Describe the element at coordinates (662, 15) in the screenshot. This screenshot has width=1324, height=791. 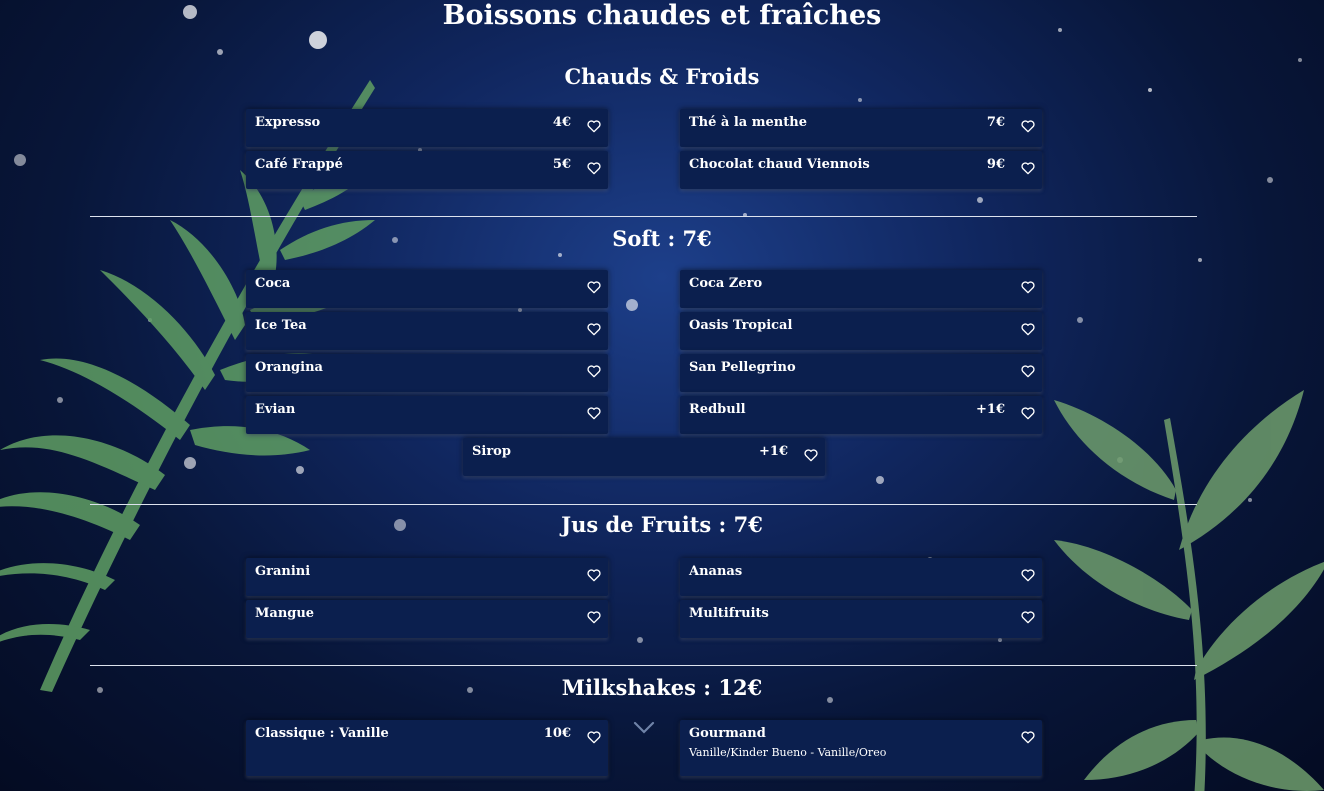
I see `page-title: Boissons chaudes et fraîches` at that location.